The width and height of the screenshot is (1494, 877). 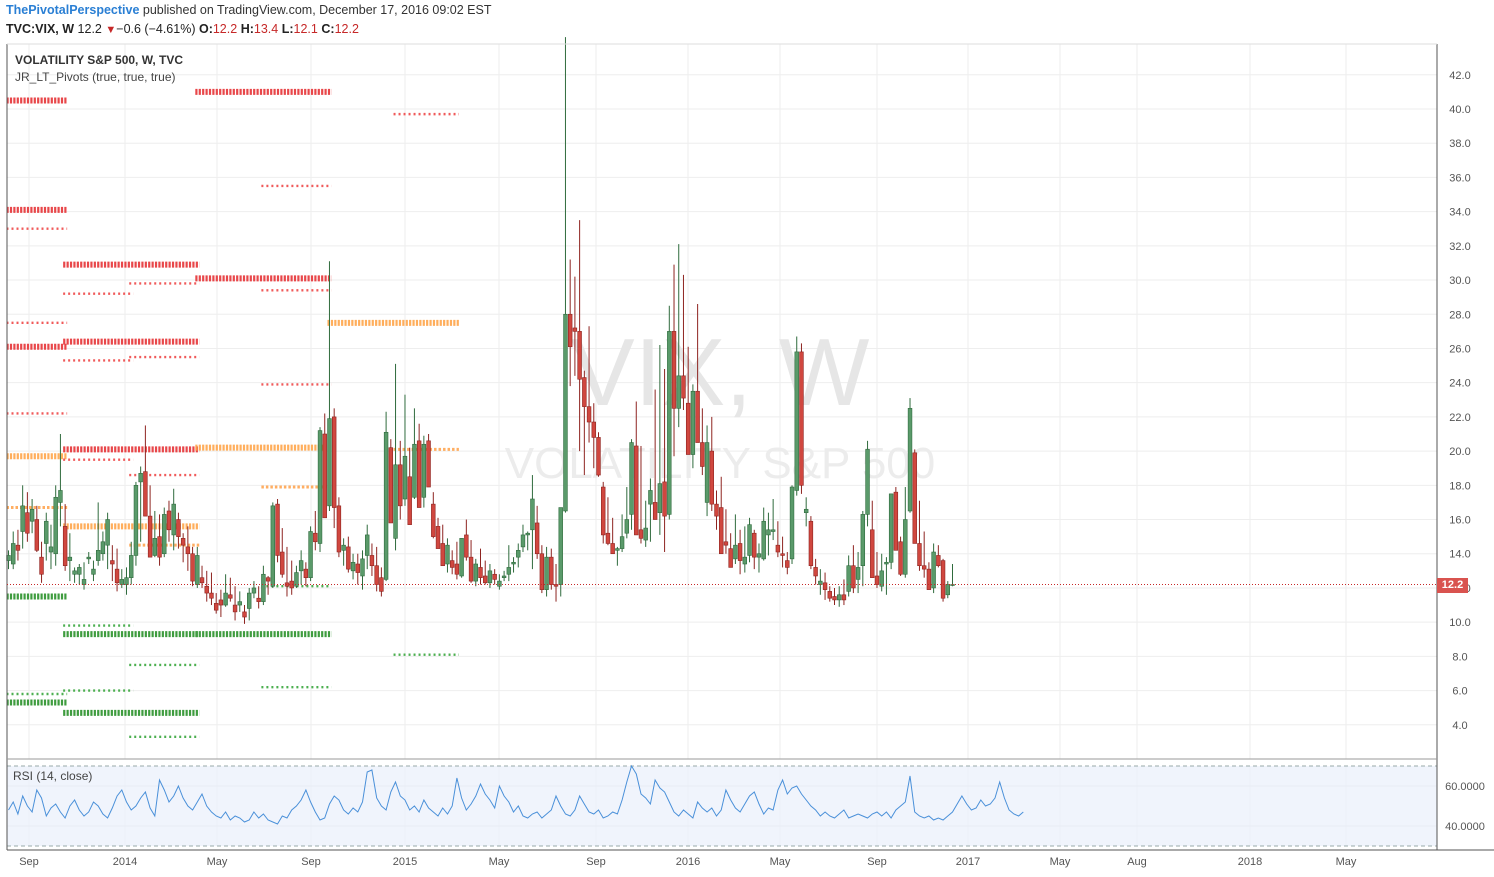 What do you see at coordinates (95, 77) in the screenshot?
I see `indicator-legend: JR_LT_Pivots (true, true, true)` at bounding box center [95, 77].